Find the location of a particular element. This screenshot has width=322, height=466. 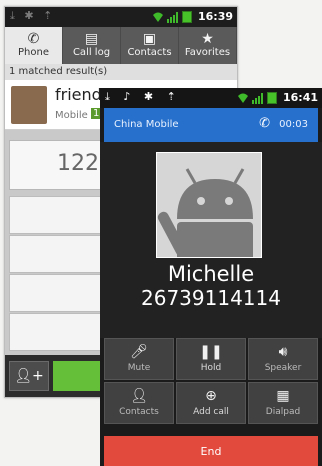

add-call-icon: ⊕ is located at coordinates (211, 396).